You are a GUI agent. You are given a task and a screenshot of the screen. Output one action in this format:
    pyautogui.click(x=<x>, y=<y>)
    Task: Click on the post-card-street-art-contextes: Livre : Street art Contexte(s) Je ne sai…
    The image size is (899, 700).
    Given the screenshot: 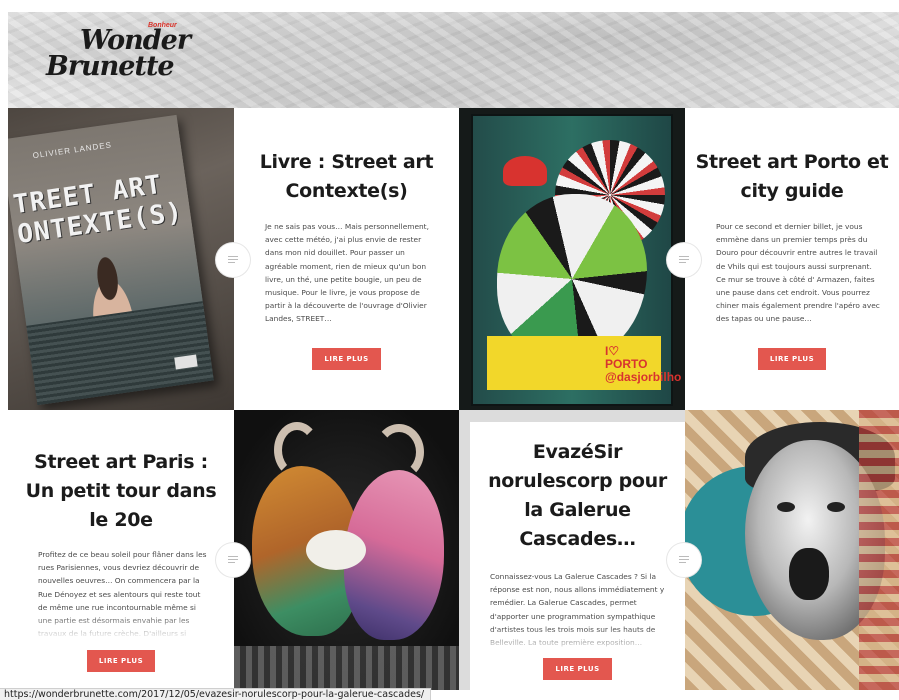 What is the action you would take?
    pyautogui.click(x=346, y=259)
    